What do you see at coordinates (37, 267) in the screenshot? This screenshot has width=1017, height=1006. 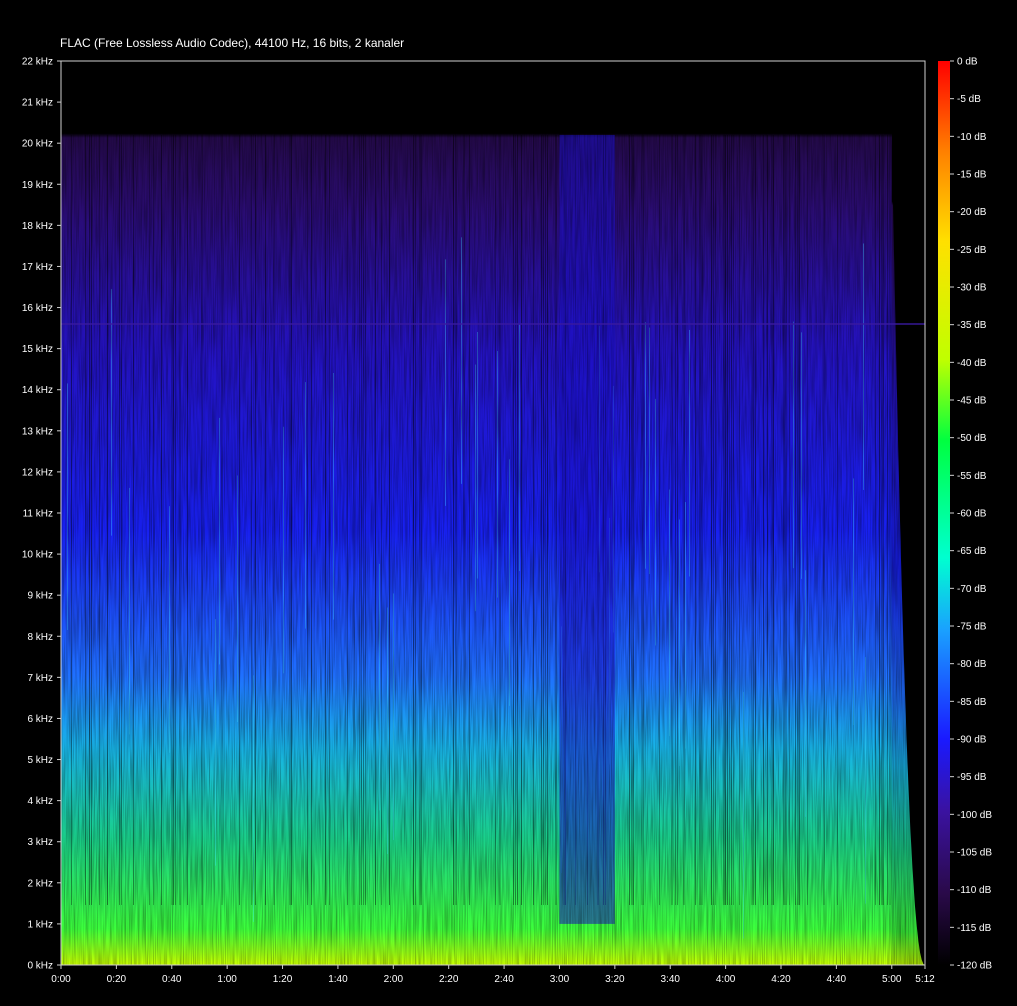 I see `y-tick-label: 17 kHz` at bounding box center [37, 267].